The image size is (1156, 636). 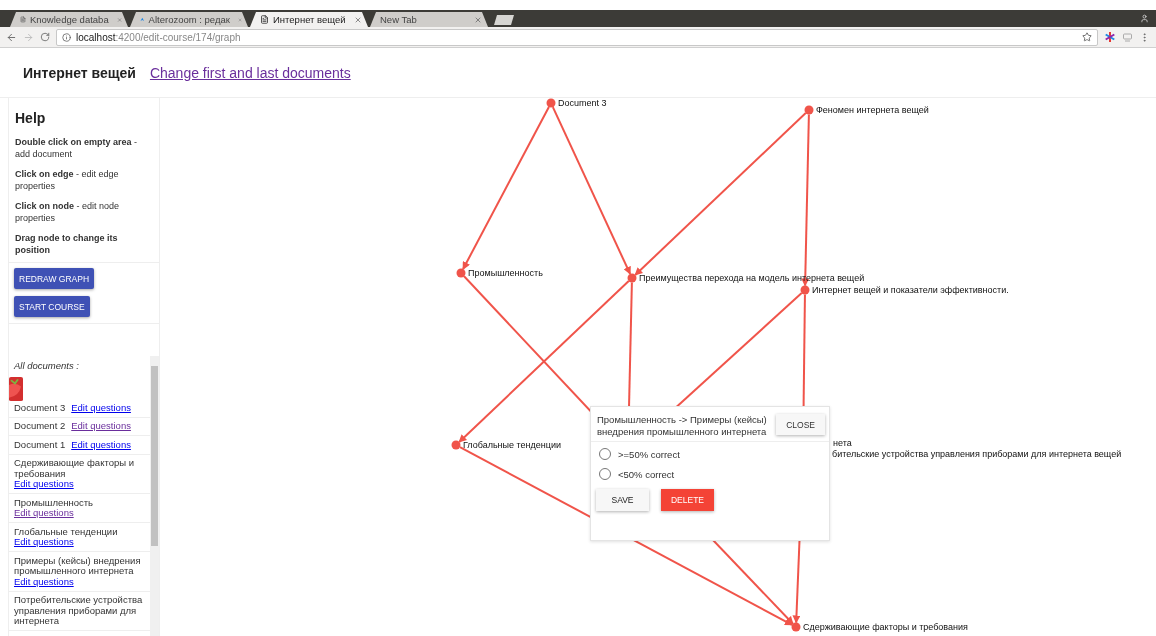 What do you see at coordinates (68, 212) in the screenshot?
I see `help-text: Click on node - edit node properties` at bounding box center [68, 212].